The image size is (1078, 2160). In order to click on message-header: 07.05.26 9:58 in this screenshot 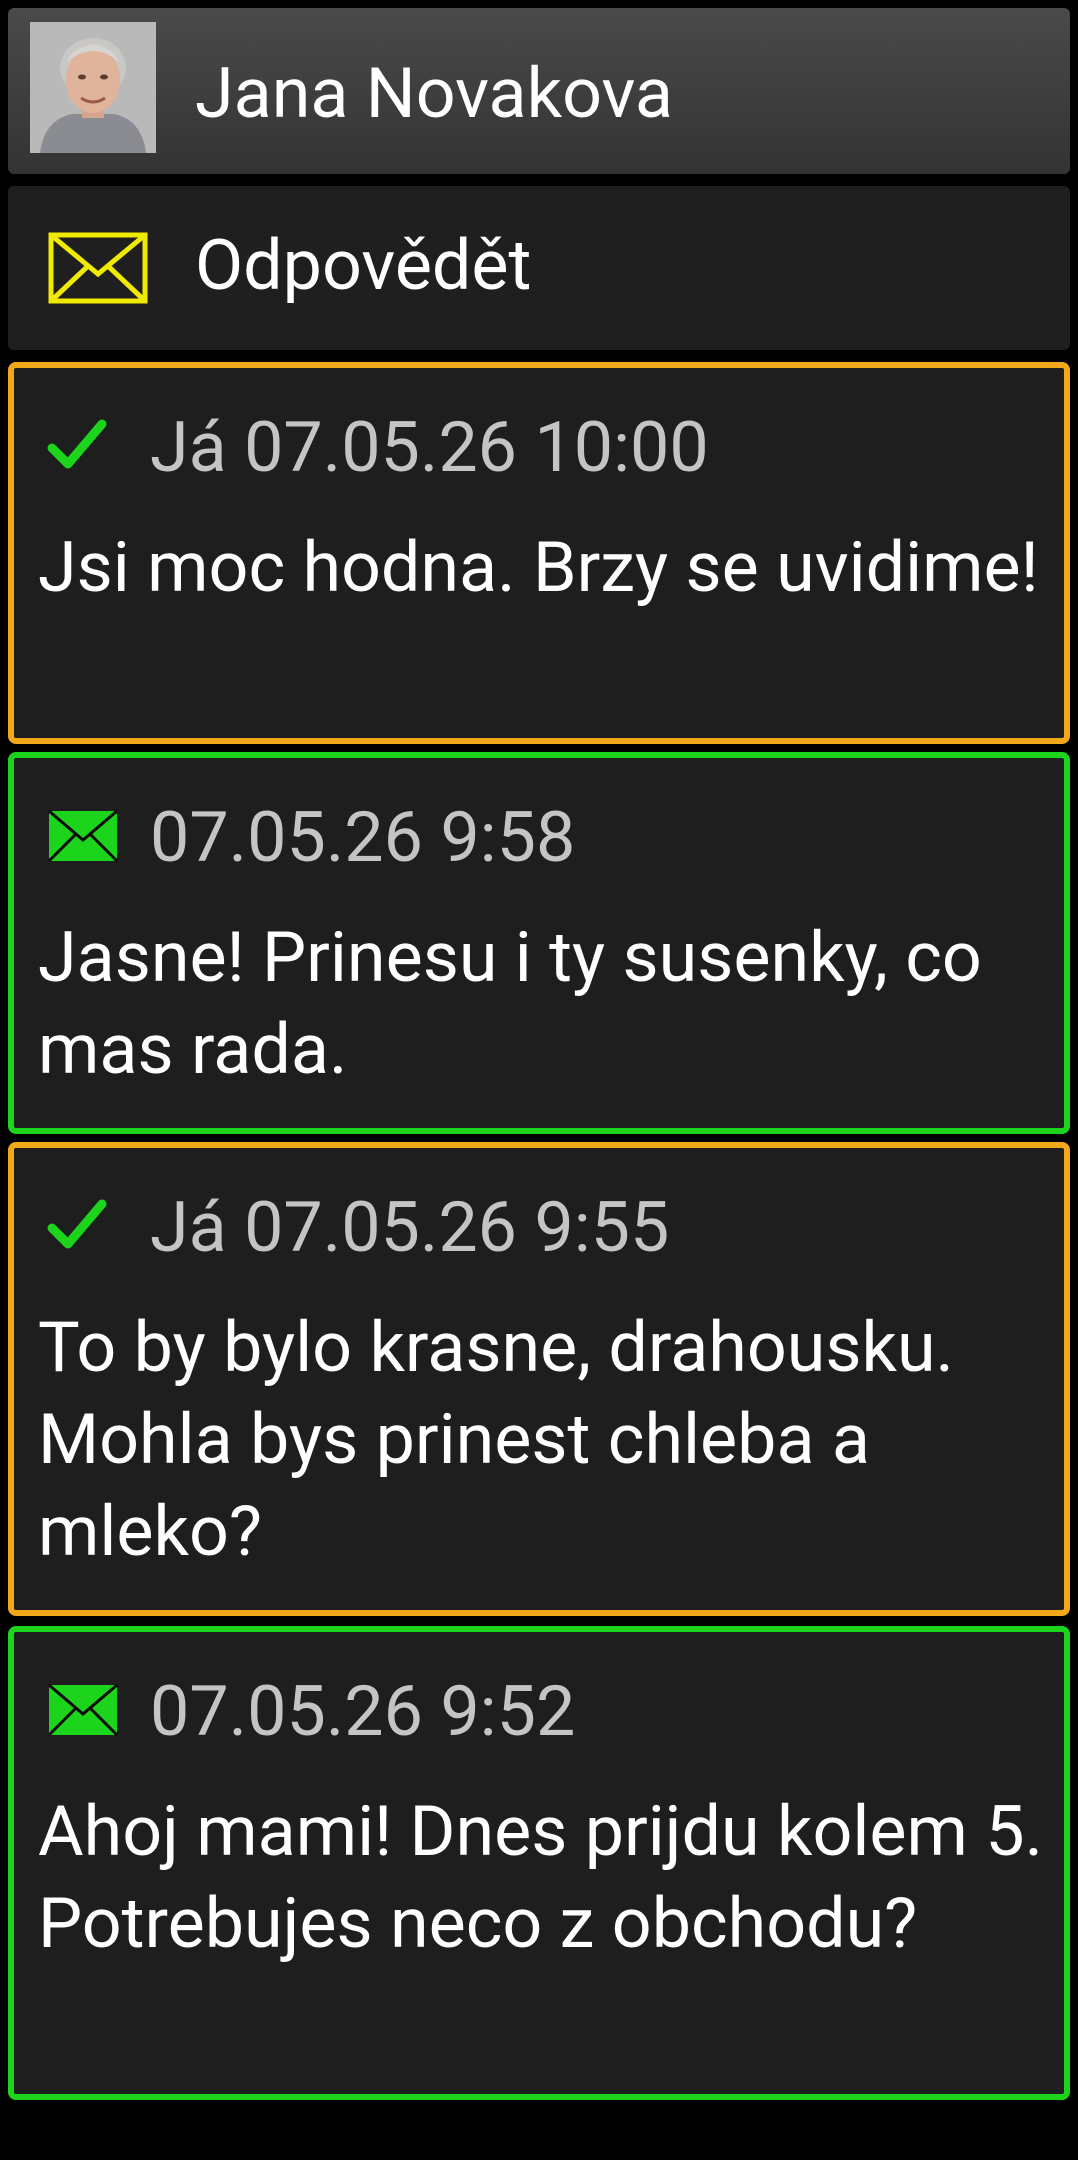, I will do `click(539, 828)`.